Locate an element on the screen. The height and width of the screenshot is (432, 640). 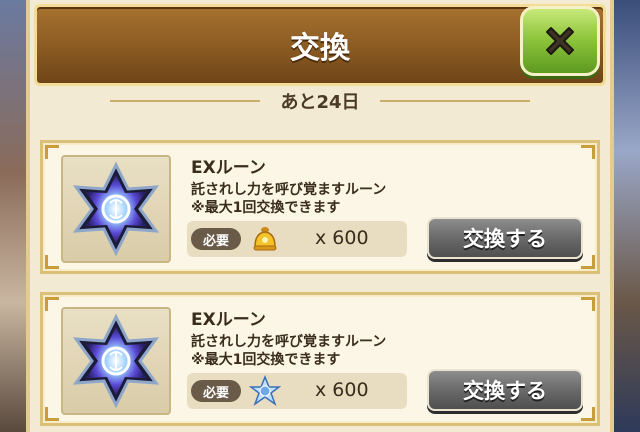
divider-right is located at coordinates (455, 101).